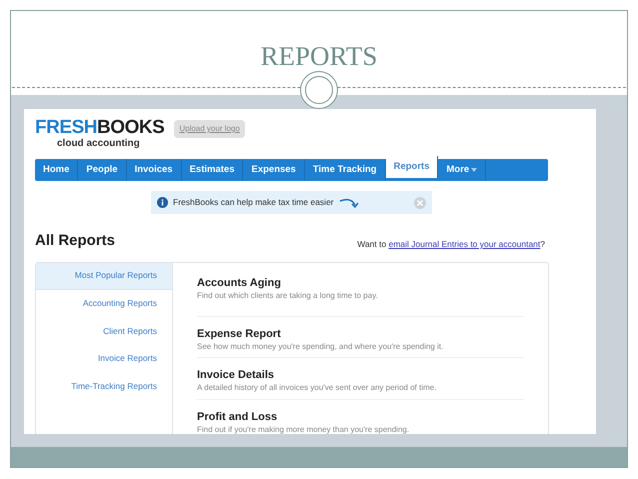 The width and height of the screenshot is (638, 479). I want to click on report-description: A detailed history of all invoices you've sent over any period of time., so click(317, 388).